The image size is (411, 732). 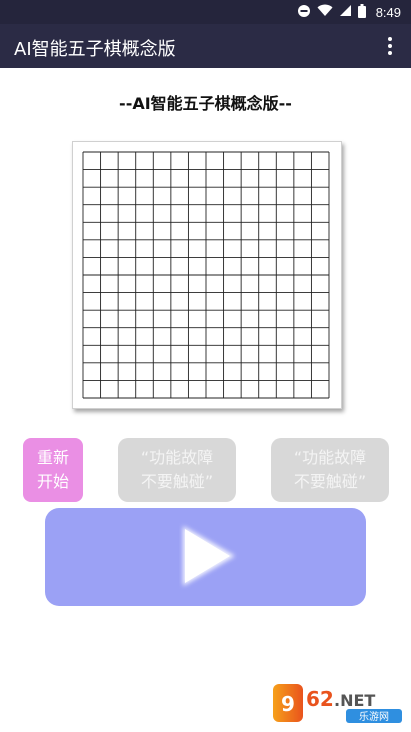 What do you see at coordinates (354, 700) in the screenshot?
I see `svg-text: .NET` at bounding box center [354, 700].